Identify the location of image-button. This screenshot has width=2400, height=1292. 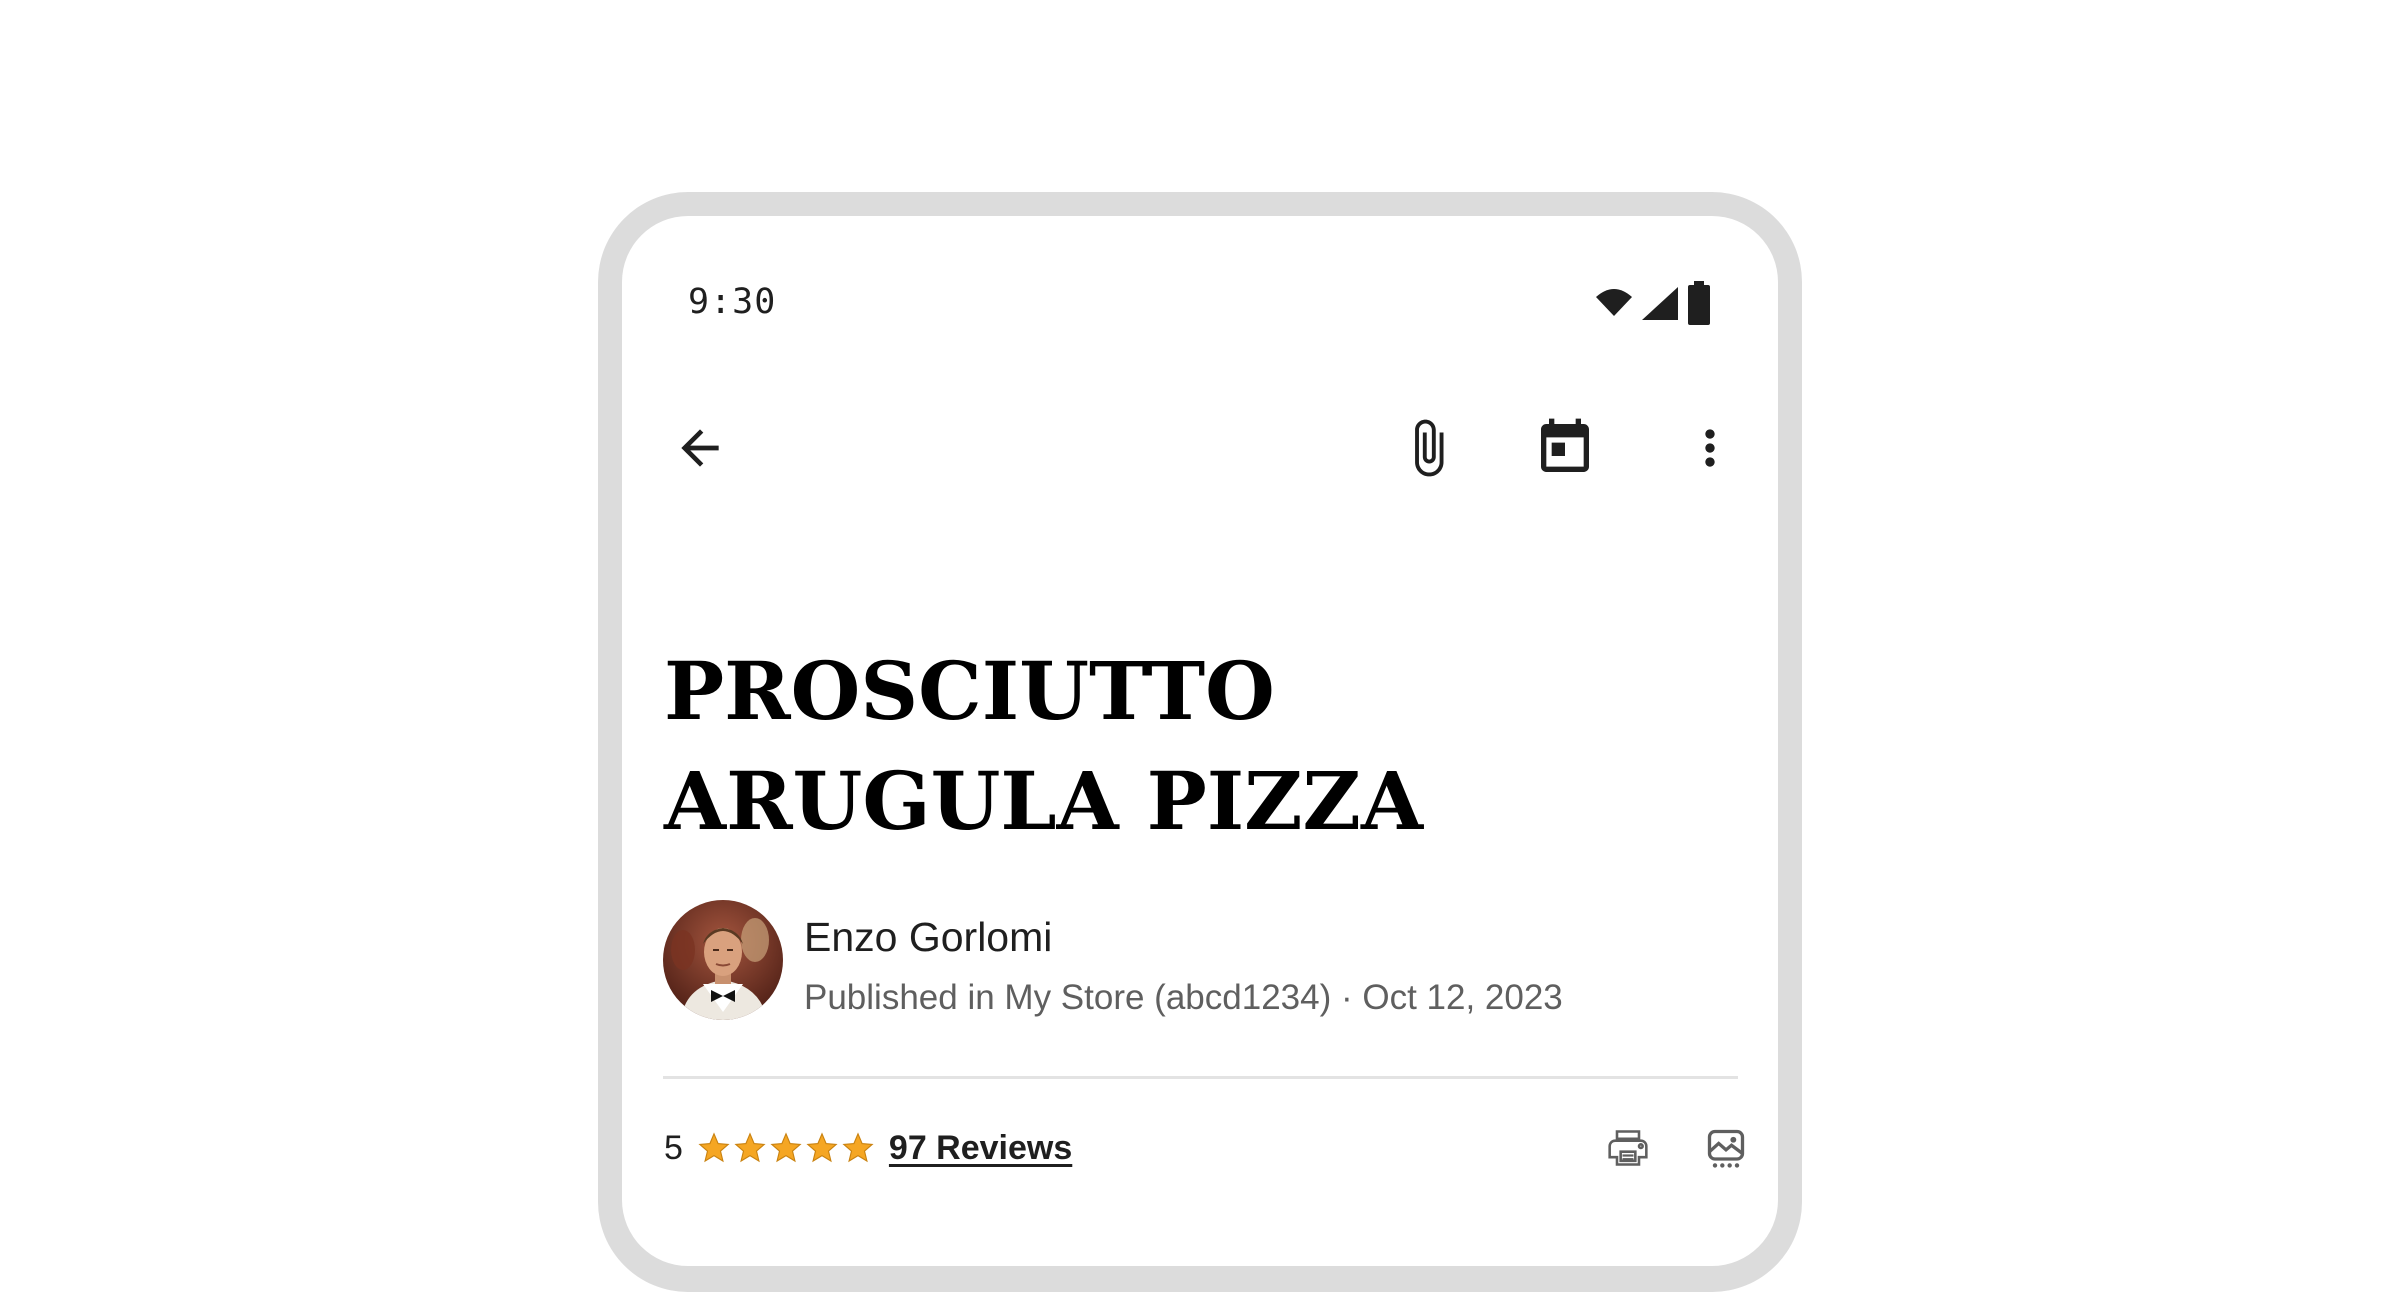
(1726, 1150).